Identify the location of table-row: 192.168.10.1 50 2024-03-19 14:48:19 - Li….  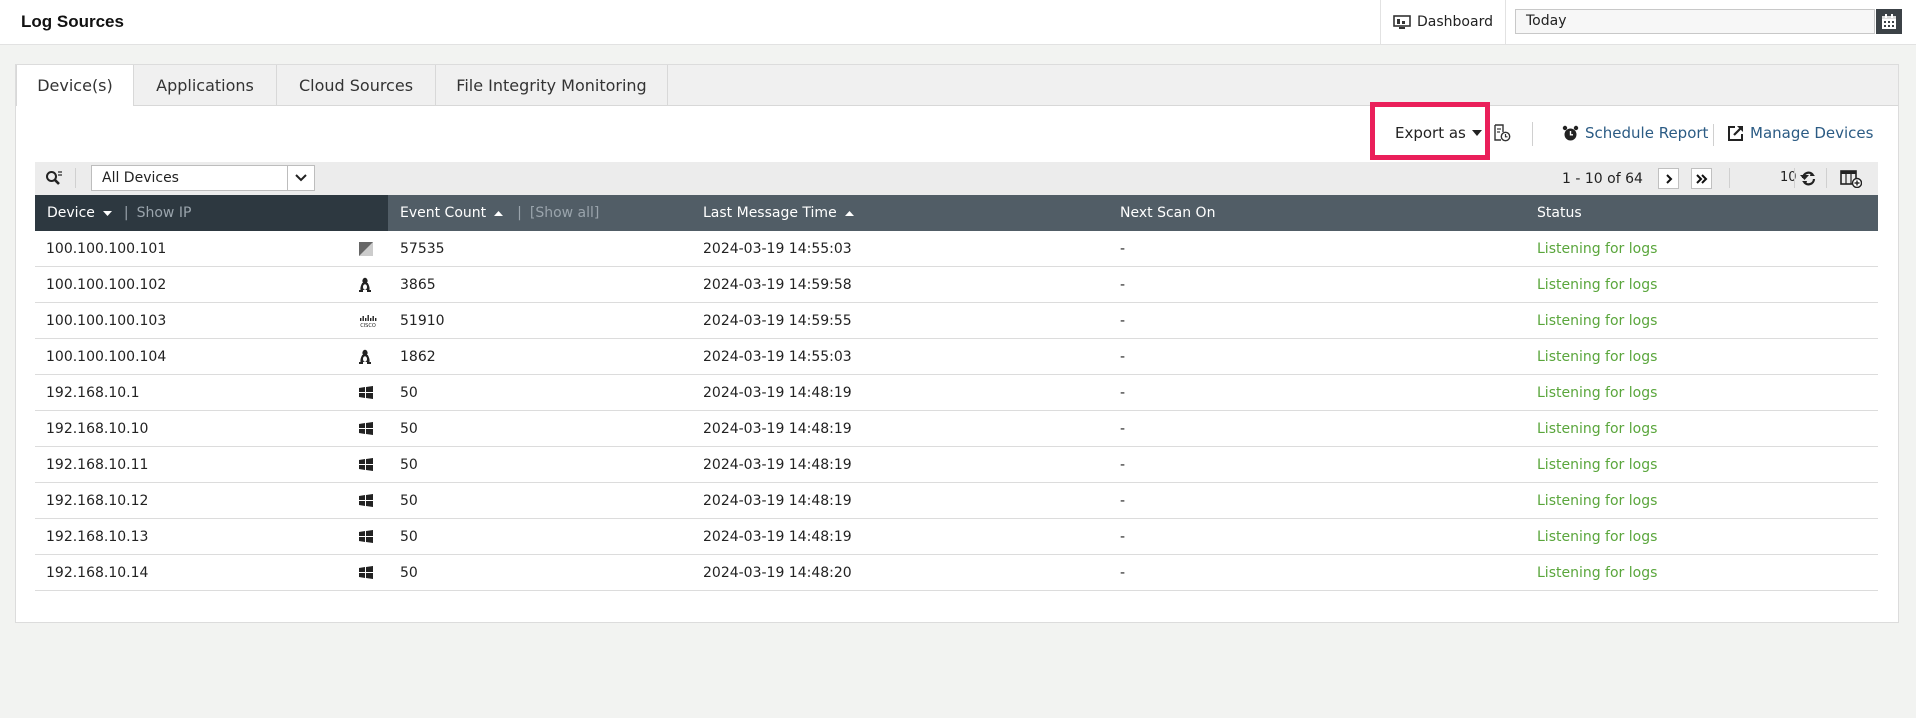
(956, 393).